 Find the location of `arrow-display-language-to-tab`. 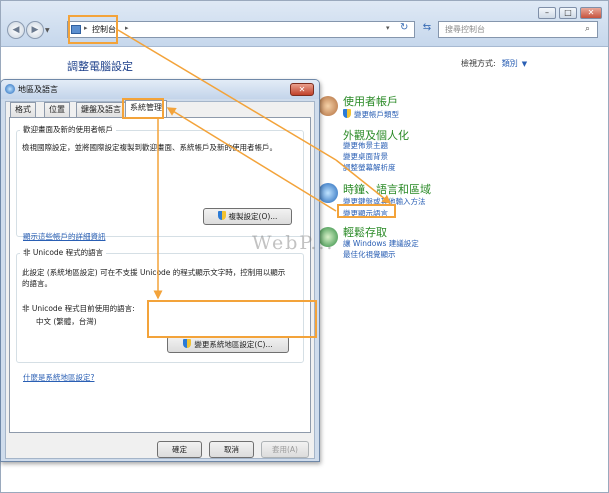

arrow-display-language-to-tab is located at coordinates (251, 159).